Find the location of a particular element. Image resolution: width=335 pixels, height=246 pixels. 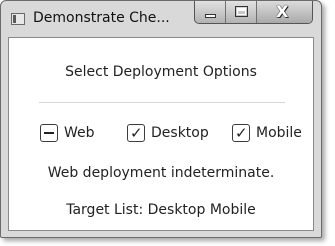

desktop-checkbox: ✓ Desktop is located at coordinates (168, 133).